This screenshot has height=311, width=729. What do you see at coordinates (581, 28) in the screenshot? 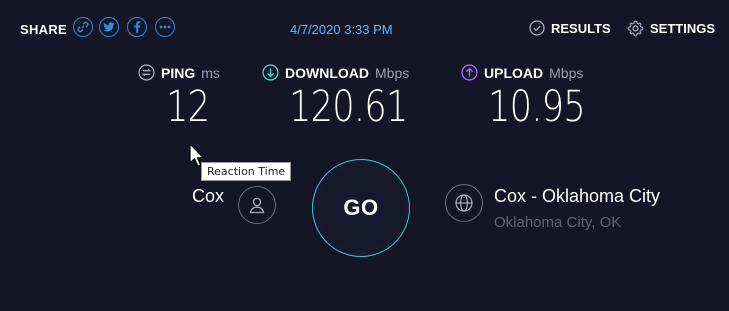
I see `results-label: RESULTS` at bounding box center [581, 28].